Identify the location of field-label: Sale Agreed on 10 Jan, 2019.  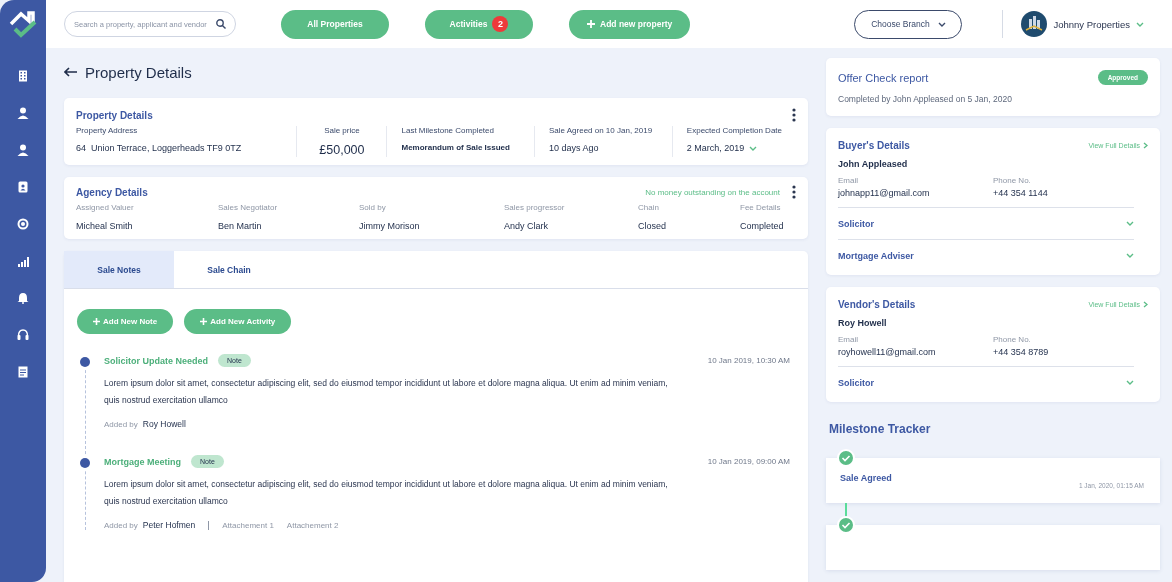
(601, 130).